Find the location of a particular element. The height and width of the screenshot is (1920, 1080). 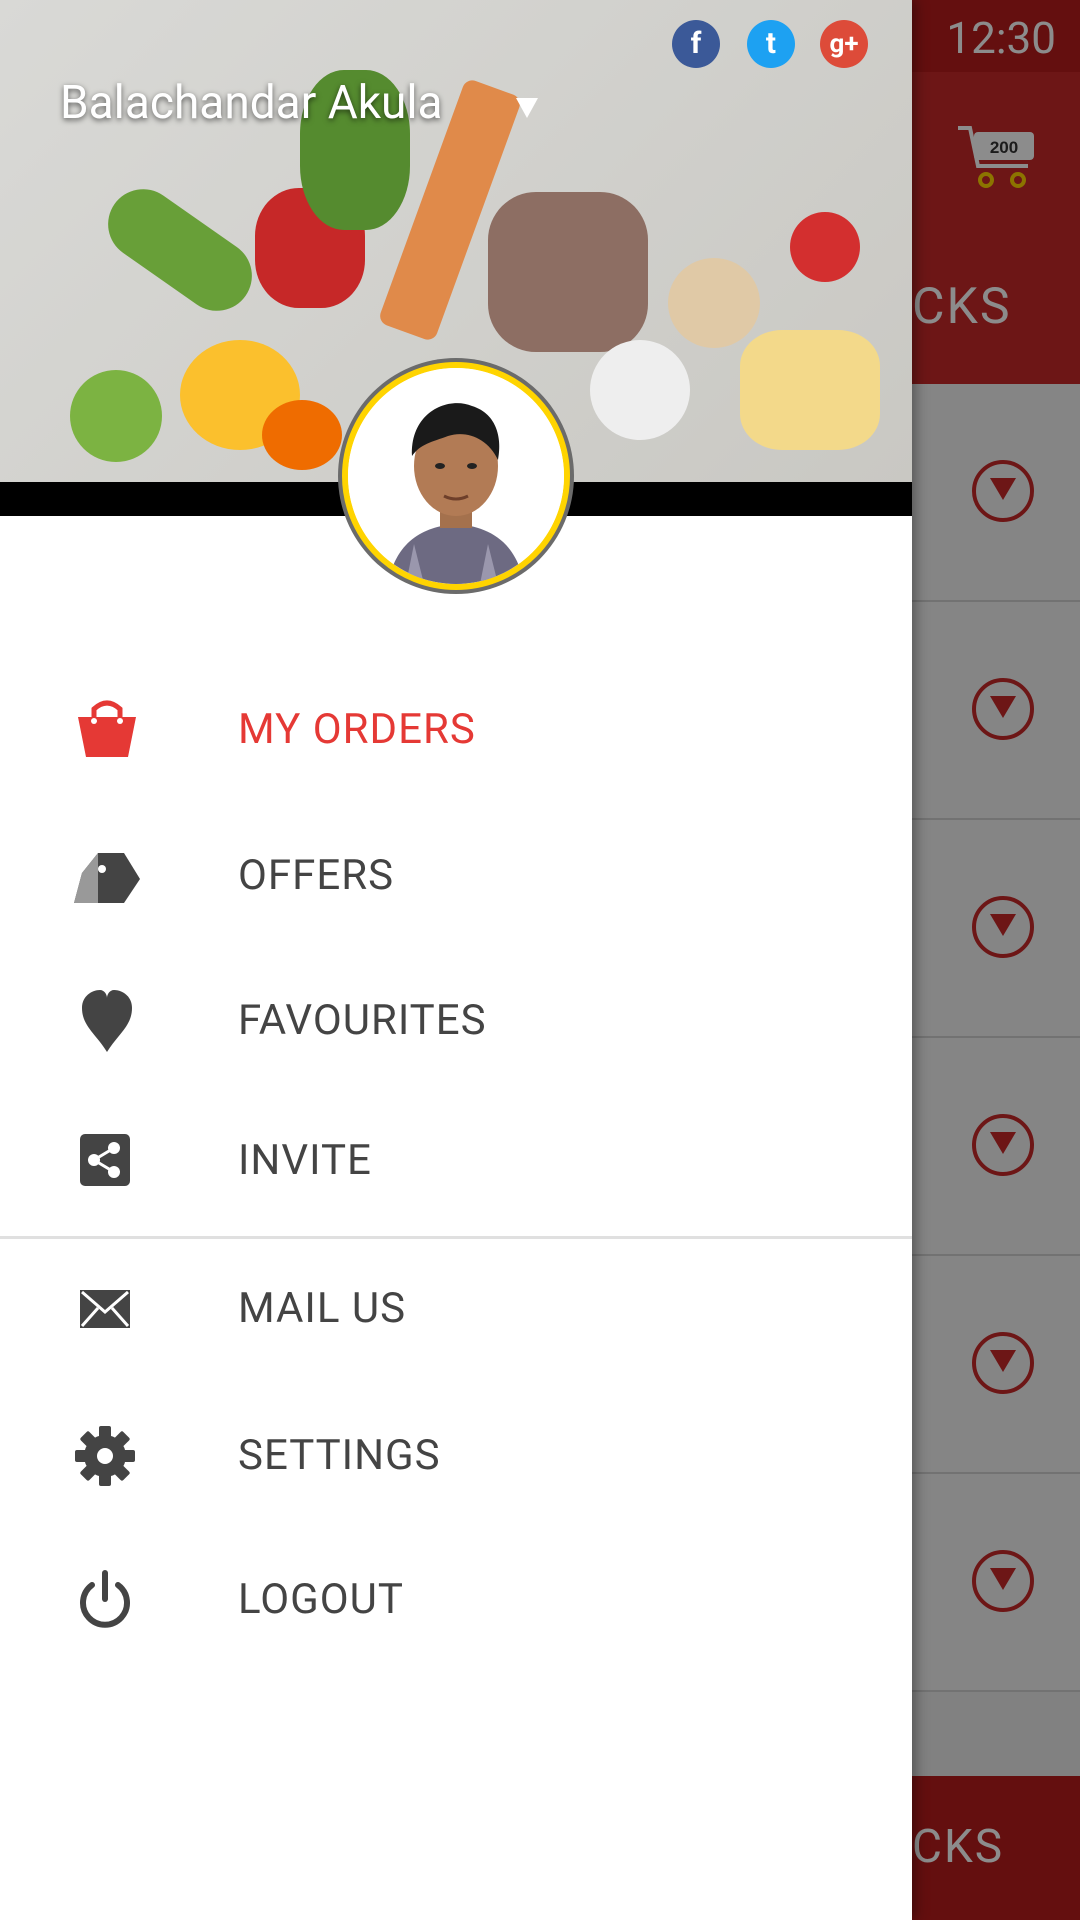

facebook-icon: f is located at coordinates (696, 44).